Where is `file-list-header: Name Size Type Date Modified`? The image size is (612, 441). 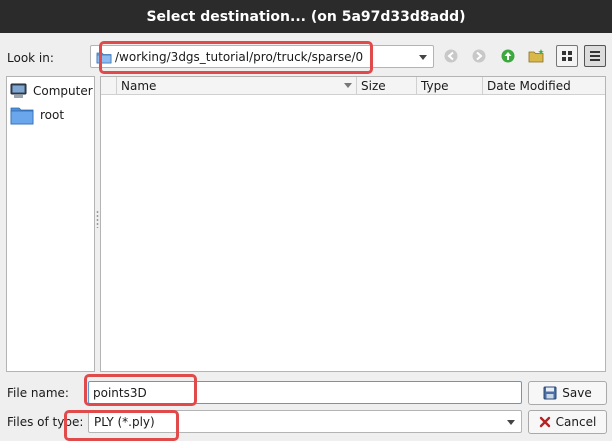 file-list-header: Name Size Type Date Modified is located at coordinates (353, 86).